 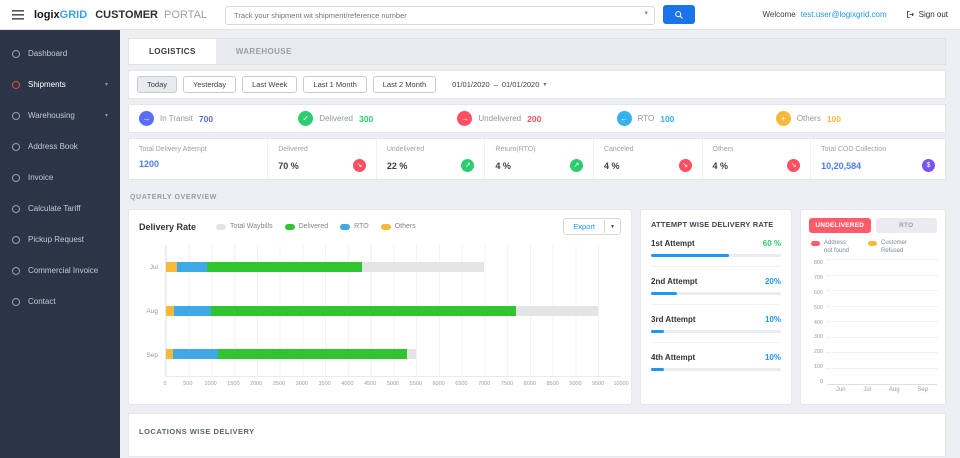 I want to click on metric-canceled: Canceled 4 % ↘, so click(x=648, y=159).